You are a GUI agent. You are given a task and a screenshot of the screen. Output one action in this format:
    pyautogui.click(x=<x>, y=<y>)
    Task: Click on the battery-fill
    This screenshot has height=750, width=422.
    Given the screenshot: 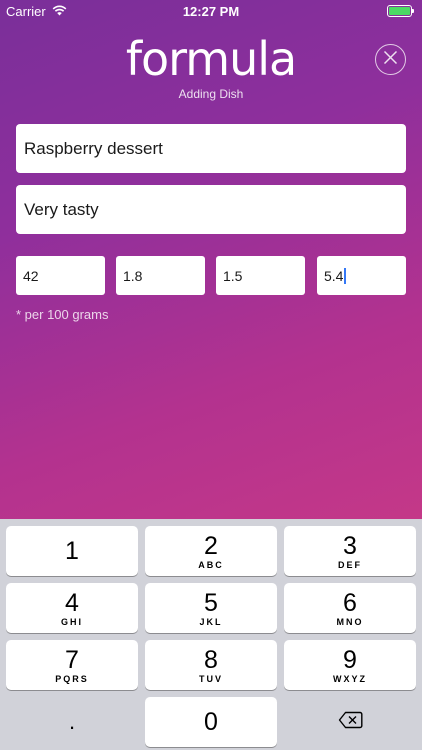 What is the action you would take?
    pyautogui.click(x=399, y=11)
    